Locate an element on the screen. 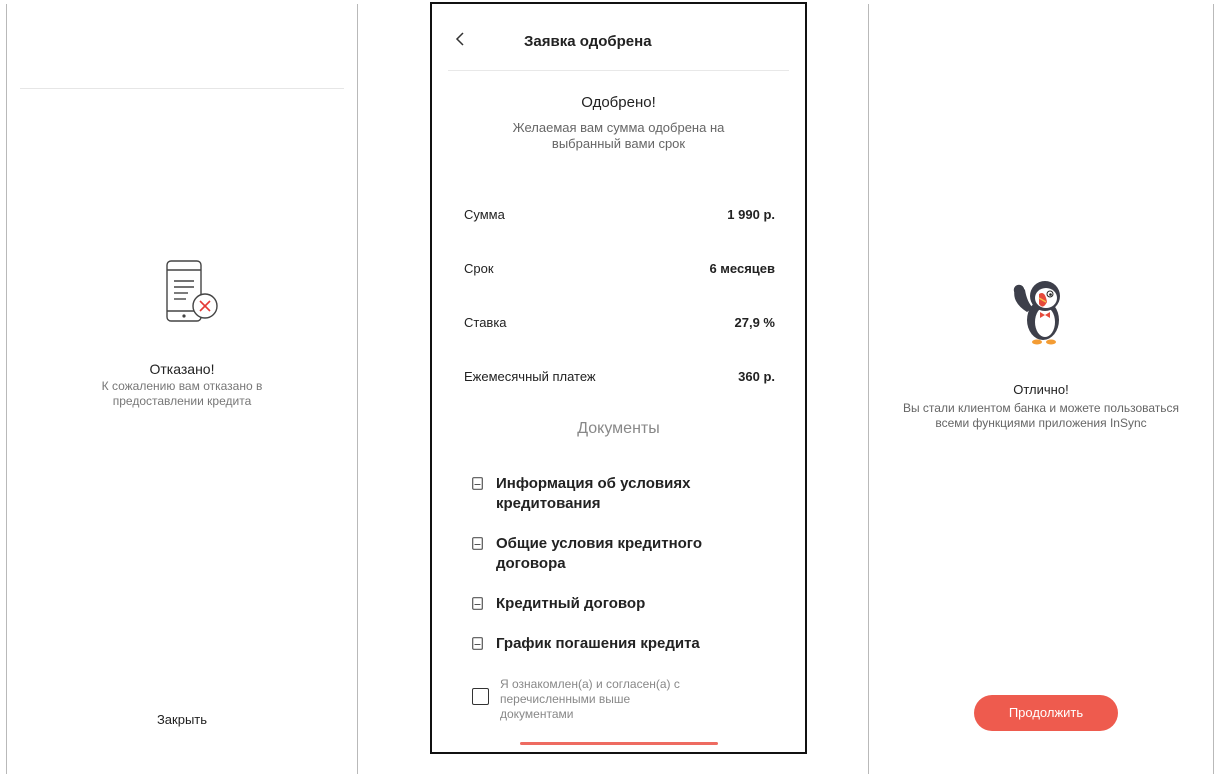  top-bar: Заявка одобрена is located at coordinates (618, 37).